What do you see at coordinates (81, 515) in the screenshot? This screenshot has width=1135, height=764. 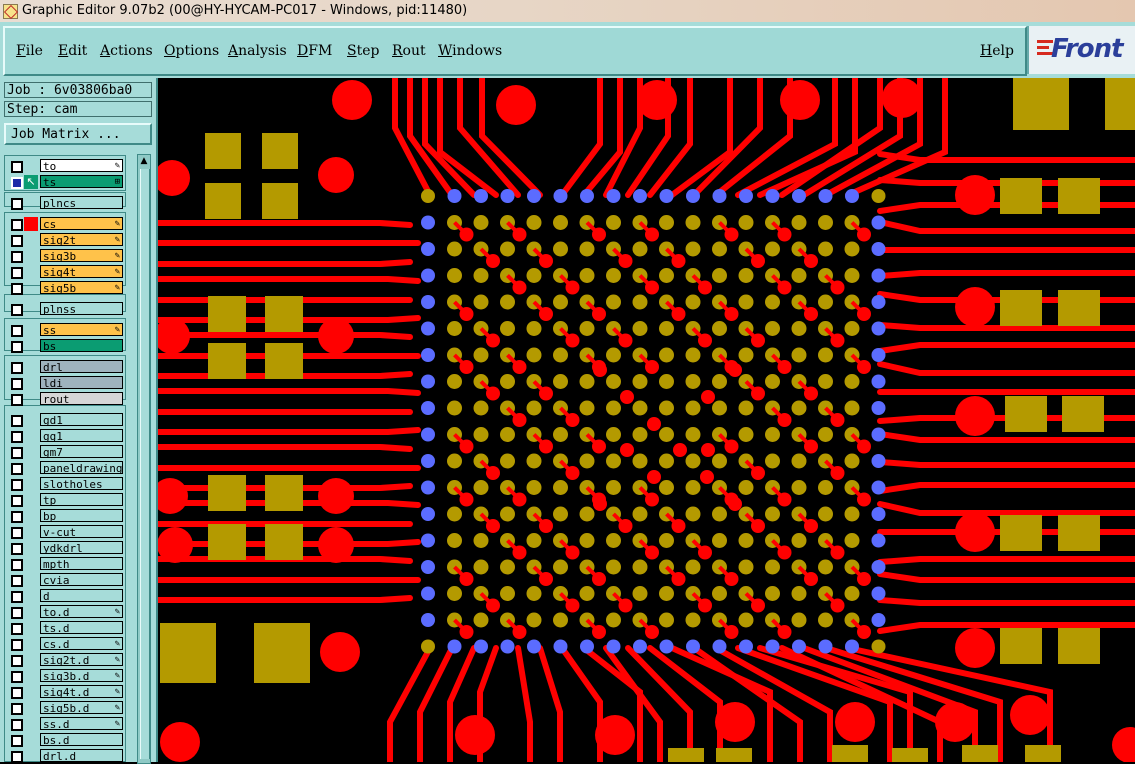 I see `layer-name: bp` at bounding box center [81, 515].